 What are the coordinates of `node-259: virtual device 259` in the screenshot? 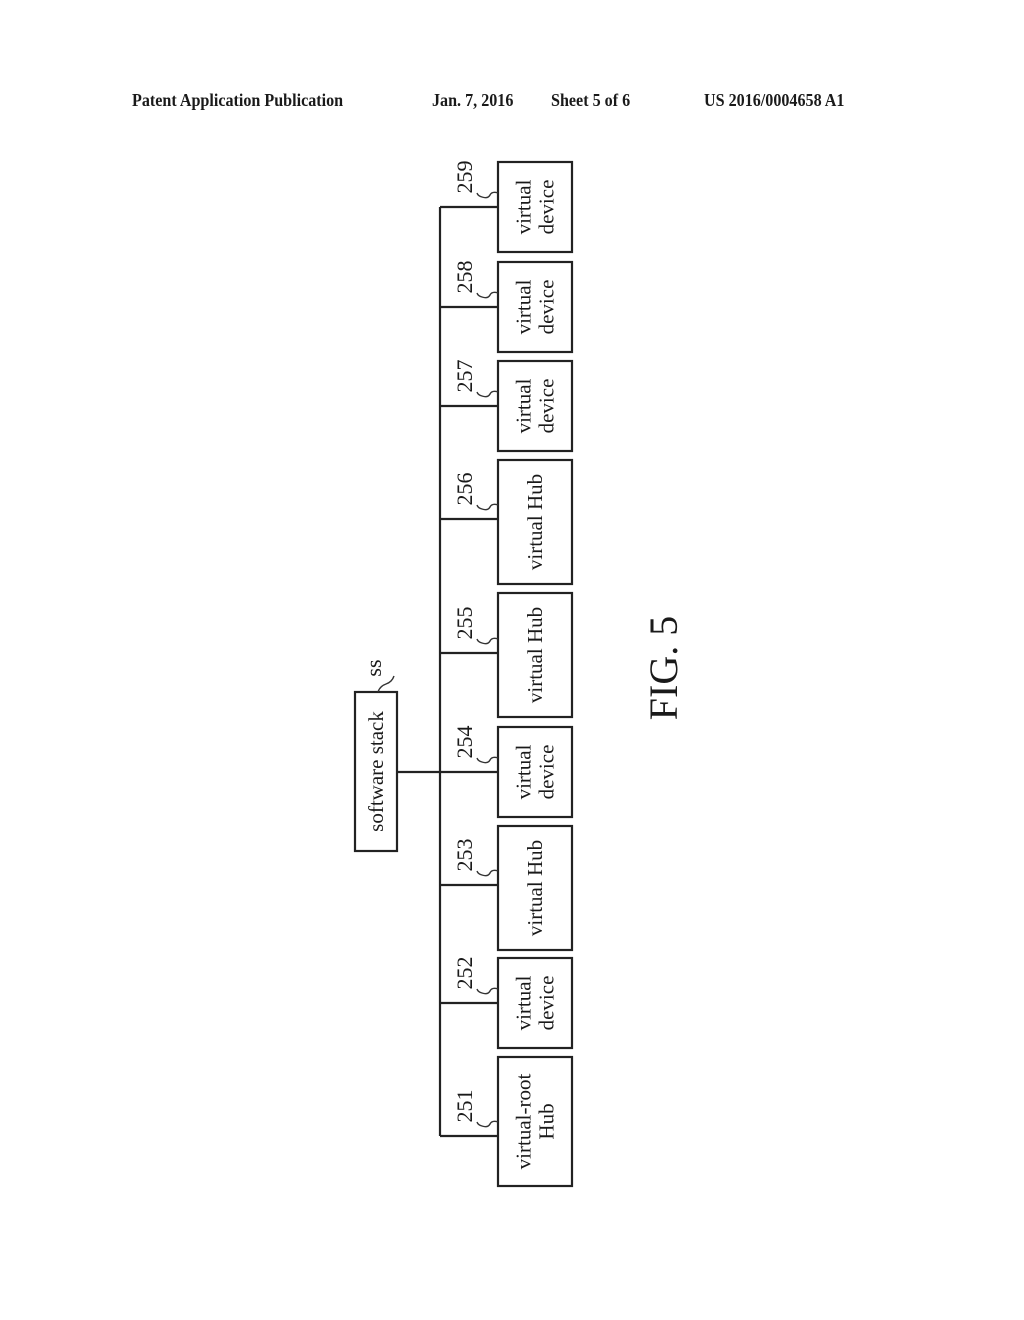 It's located at (507, 207).